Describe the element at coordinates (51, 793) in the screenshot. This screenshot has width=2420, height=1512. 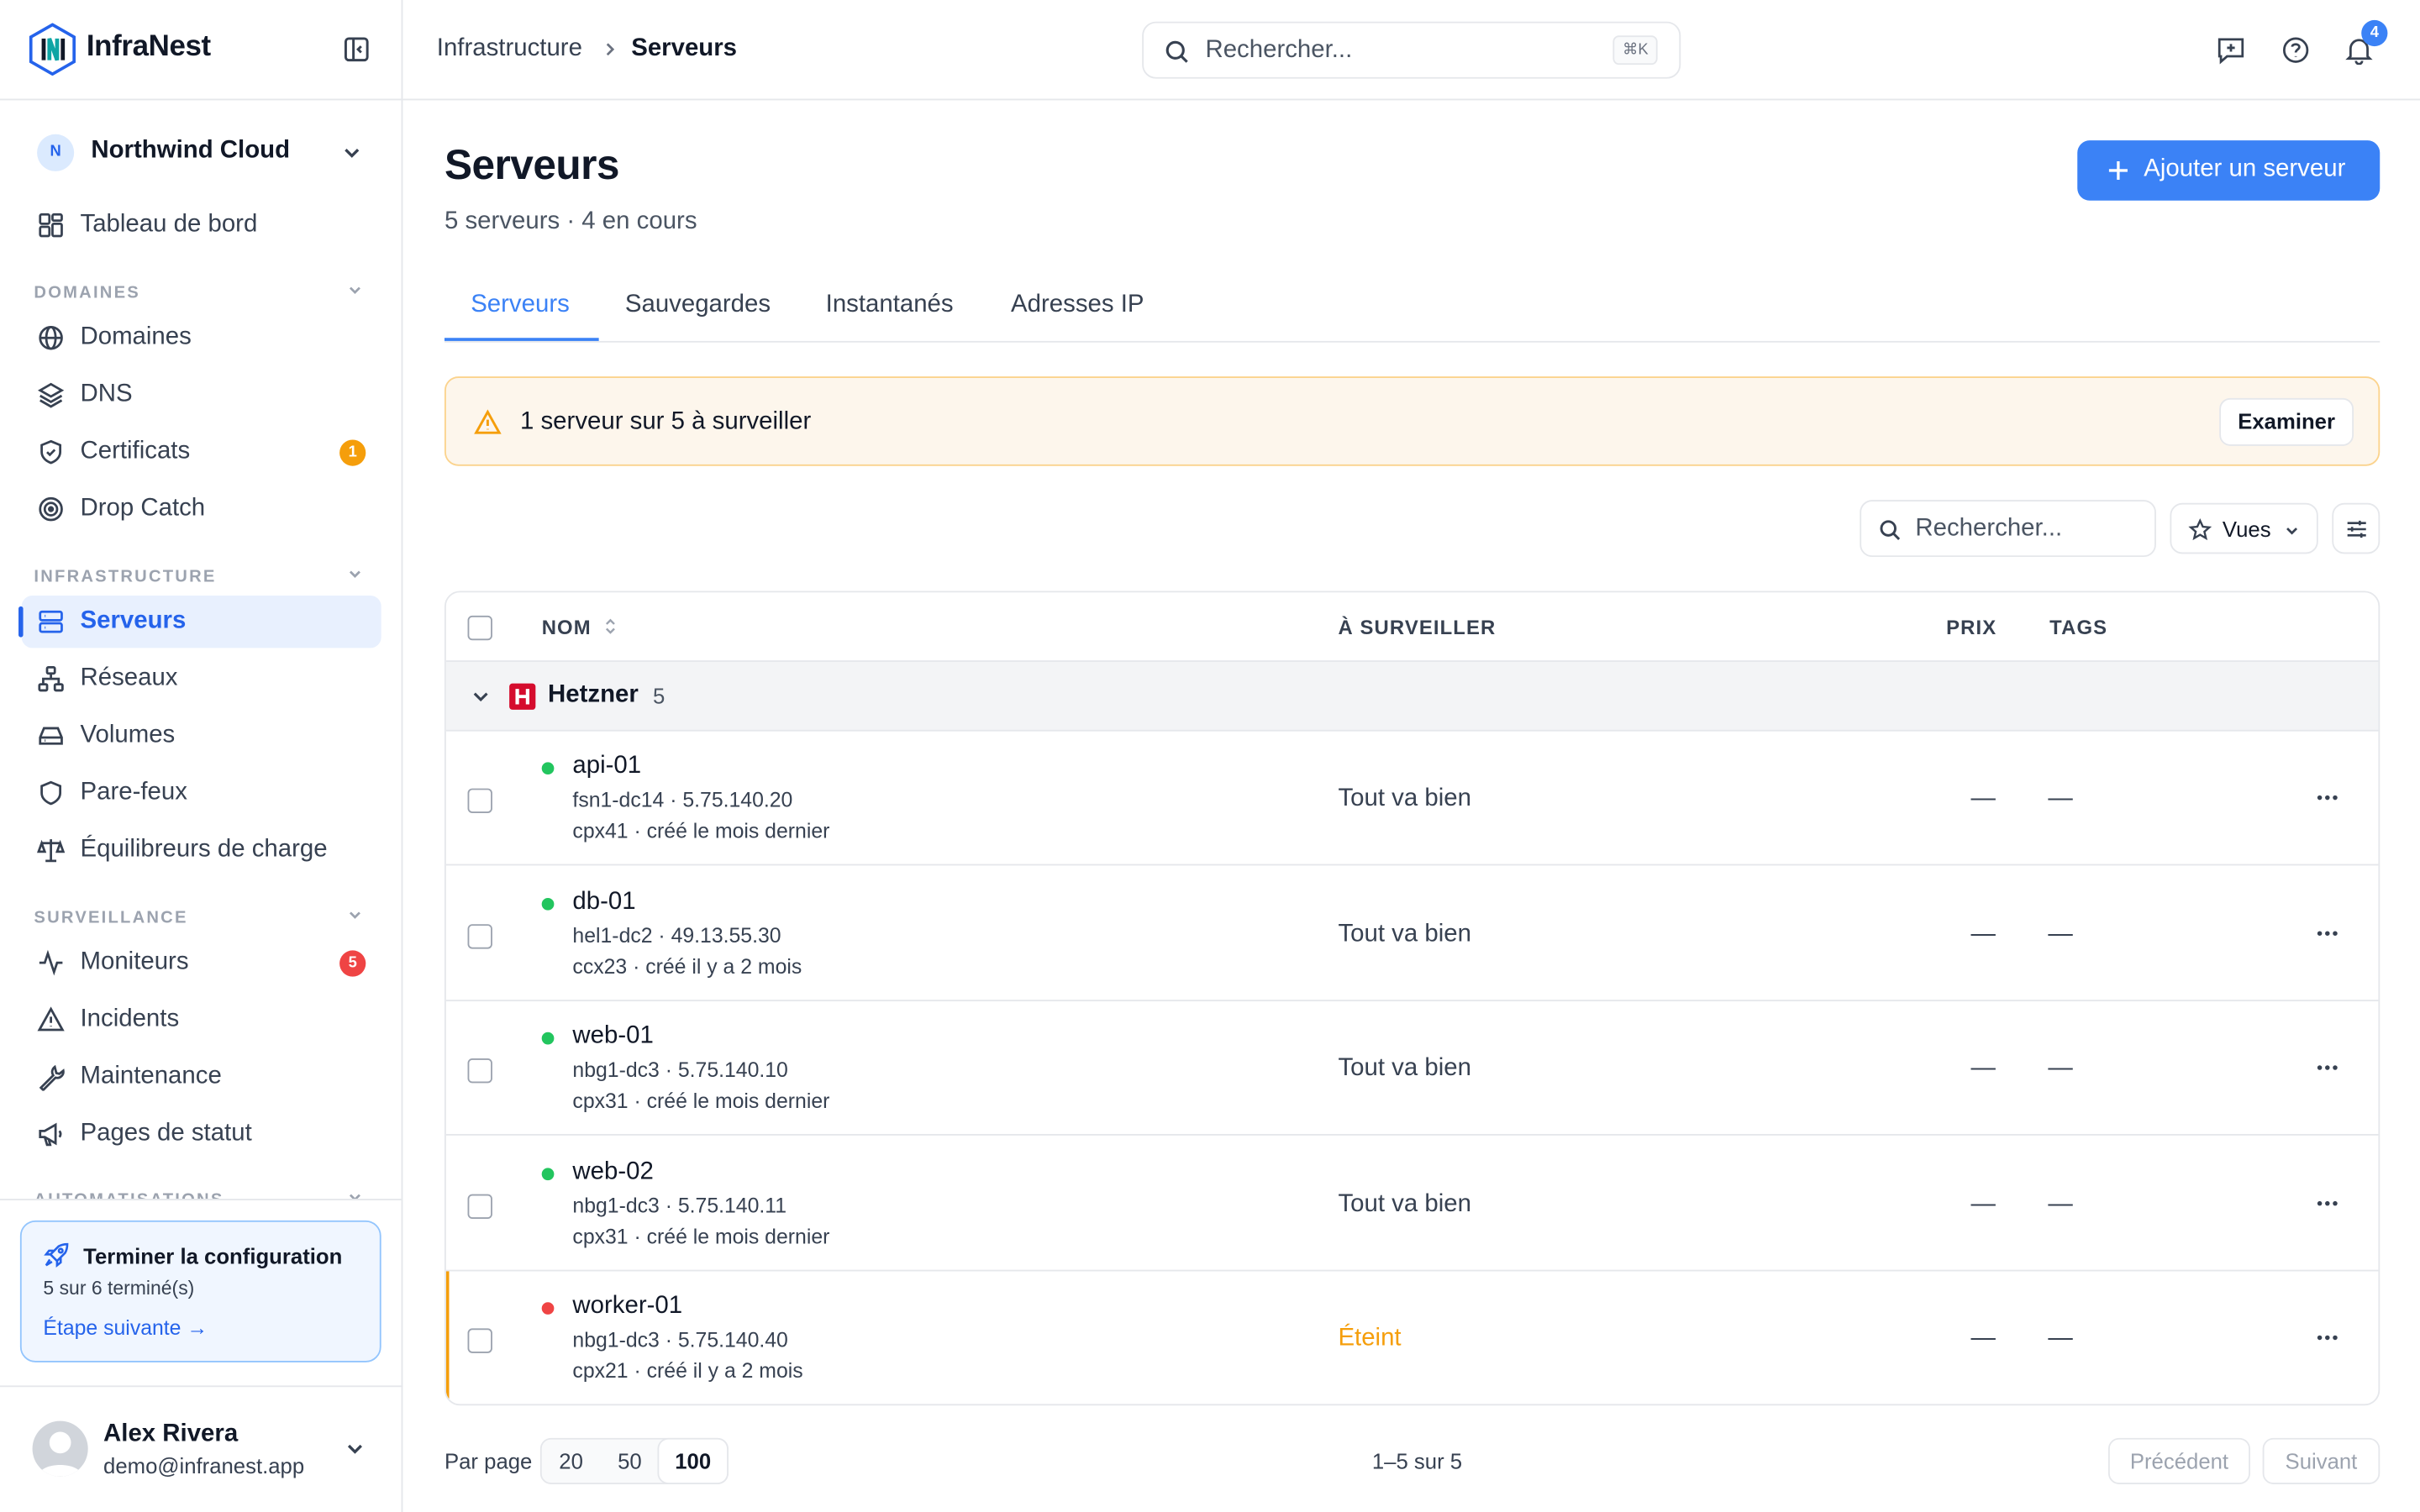
I see `shield-icon` at that location.